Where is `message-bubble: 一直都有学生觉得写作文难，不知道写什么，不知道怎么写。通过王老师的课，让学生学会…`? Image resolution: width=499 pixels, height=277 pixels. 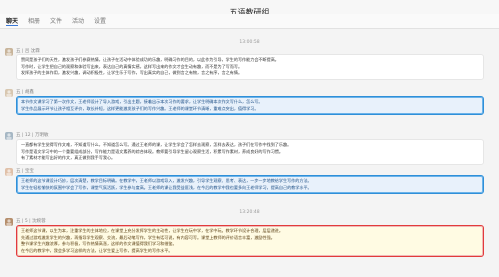
message-bubble: 一直都有学生觉得写作文难，不知道写什么，不知道怎么写。通过王老师的课，让学生学会… is located at coordinates (250, 152).